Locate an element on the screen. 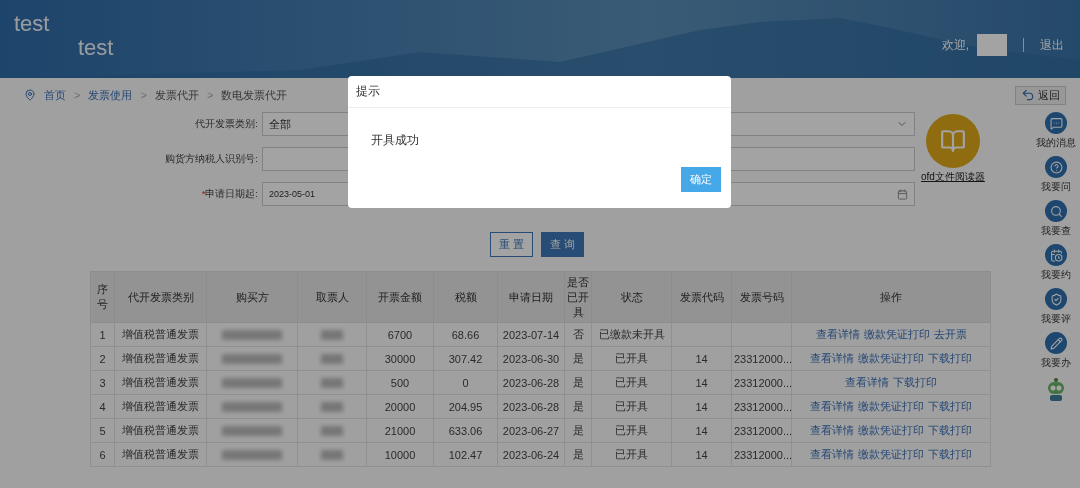 The height and width of the screenshot is (488, 1080). logout-link: 退出 is located at coordinates (1052, 45).